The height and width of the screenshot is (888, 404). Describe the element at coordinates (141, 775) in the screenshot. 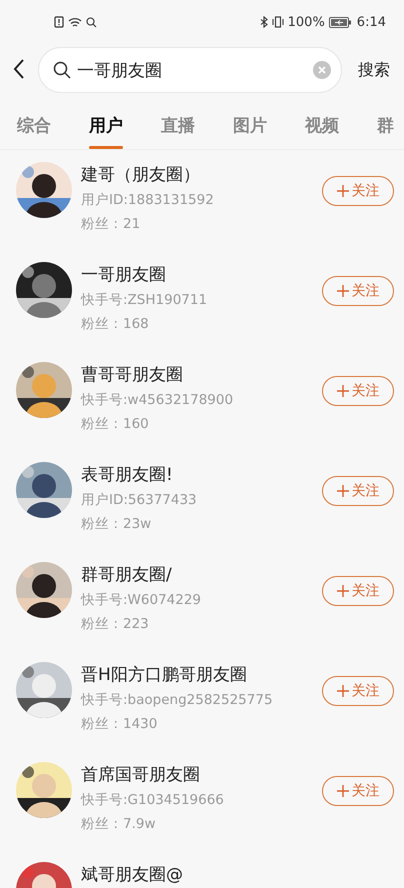

I see `user-name: 首席国哥朋友圈` at that location.